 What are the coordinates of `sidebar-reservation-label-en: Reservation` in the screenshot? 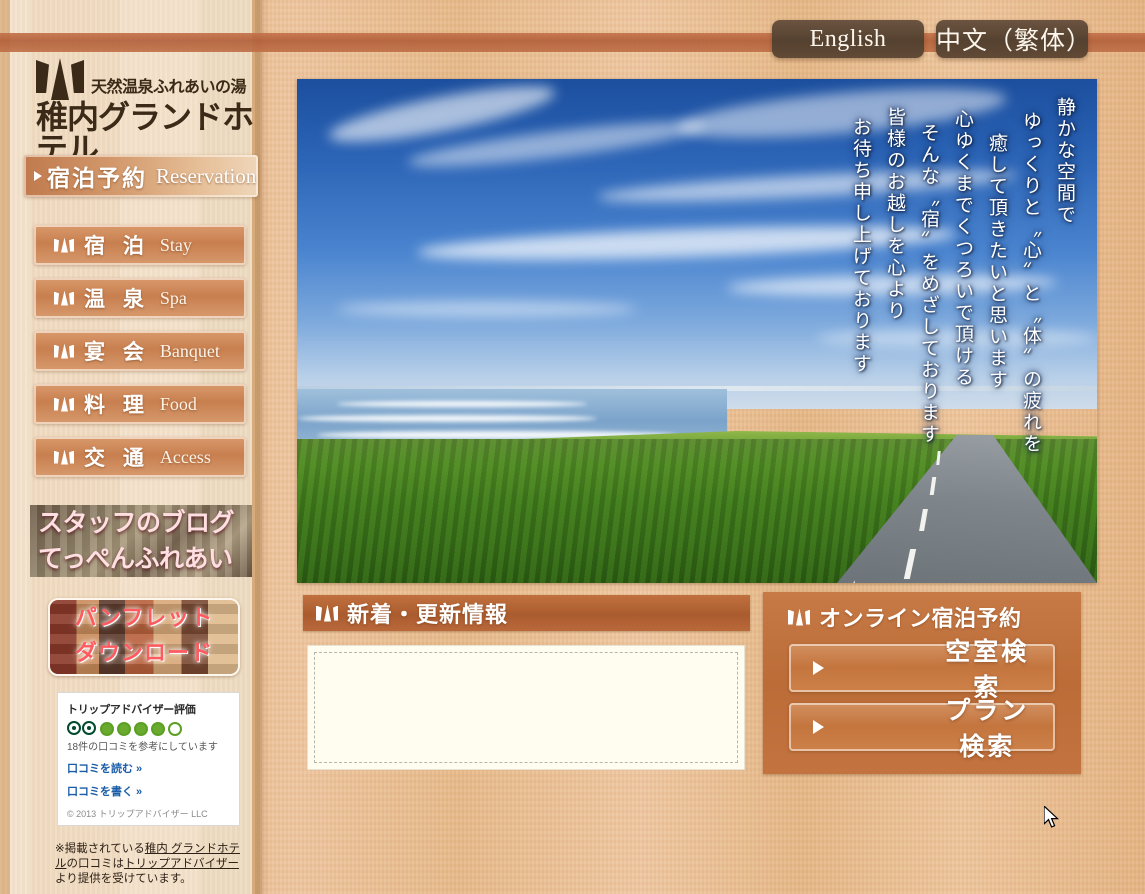 It's located at (206, 175).